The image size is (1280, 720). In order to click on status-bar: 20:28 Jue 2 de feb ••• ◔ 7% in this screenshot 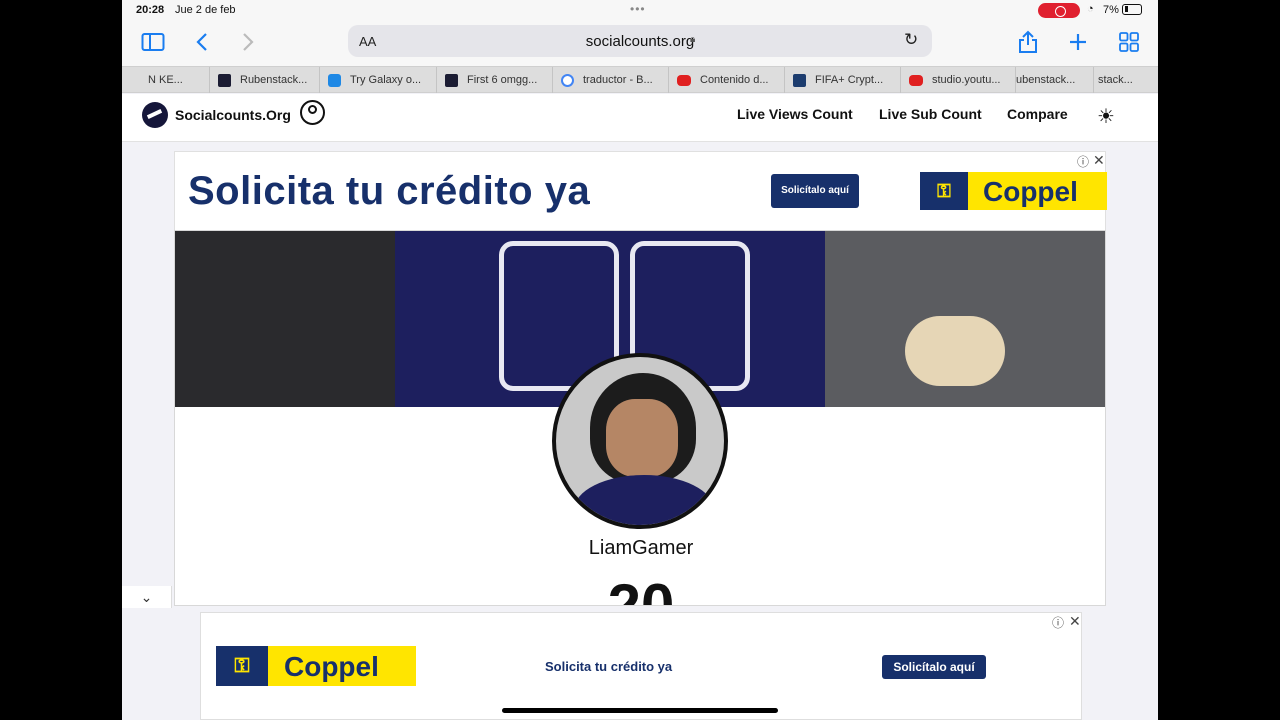, I will do `click(640, 10)`.